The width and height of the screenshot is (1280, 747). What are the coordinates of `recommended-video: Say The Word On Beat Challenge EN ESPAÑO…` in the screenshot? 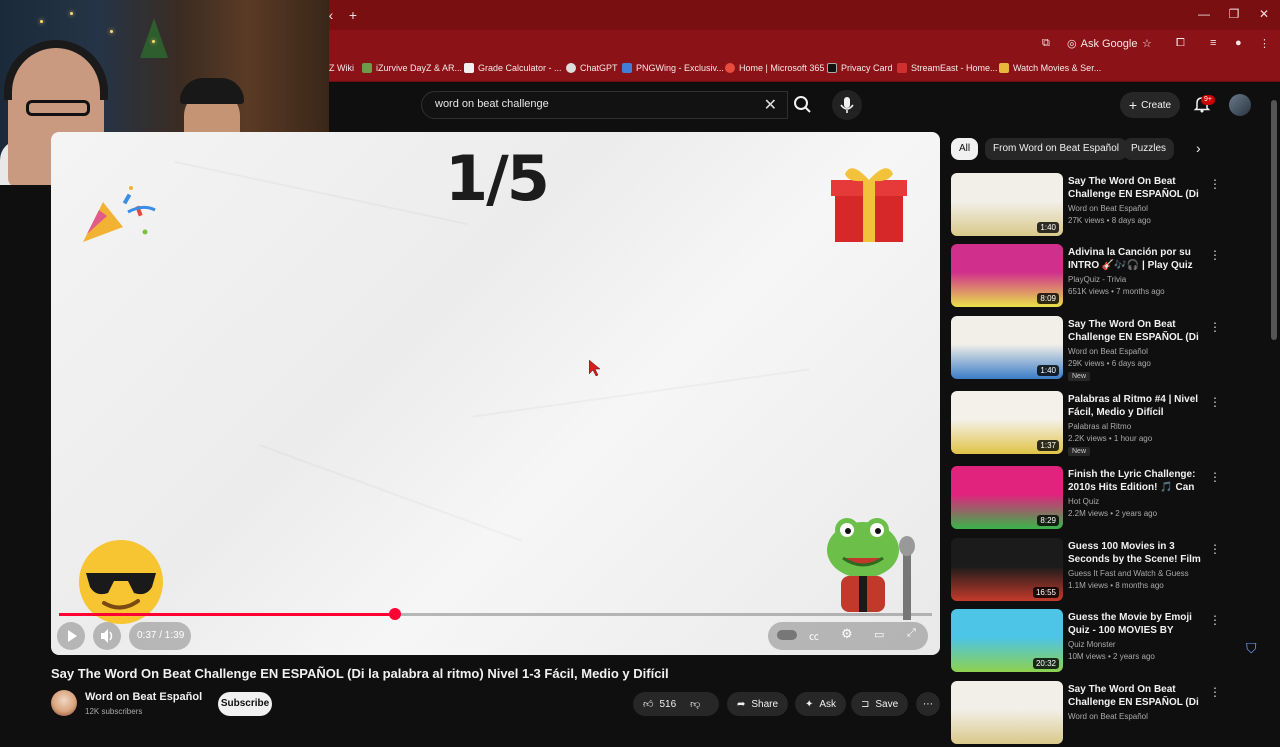 It's located at (1086, 714).